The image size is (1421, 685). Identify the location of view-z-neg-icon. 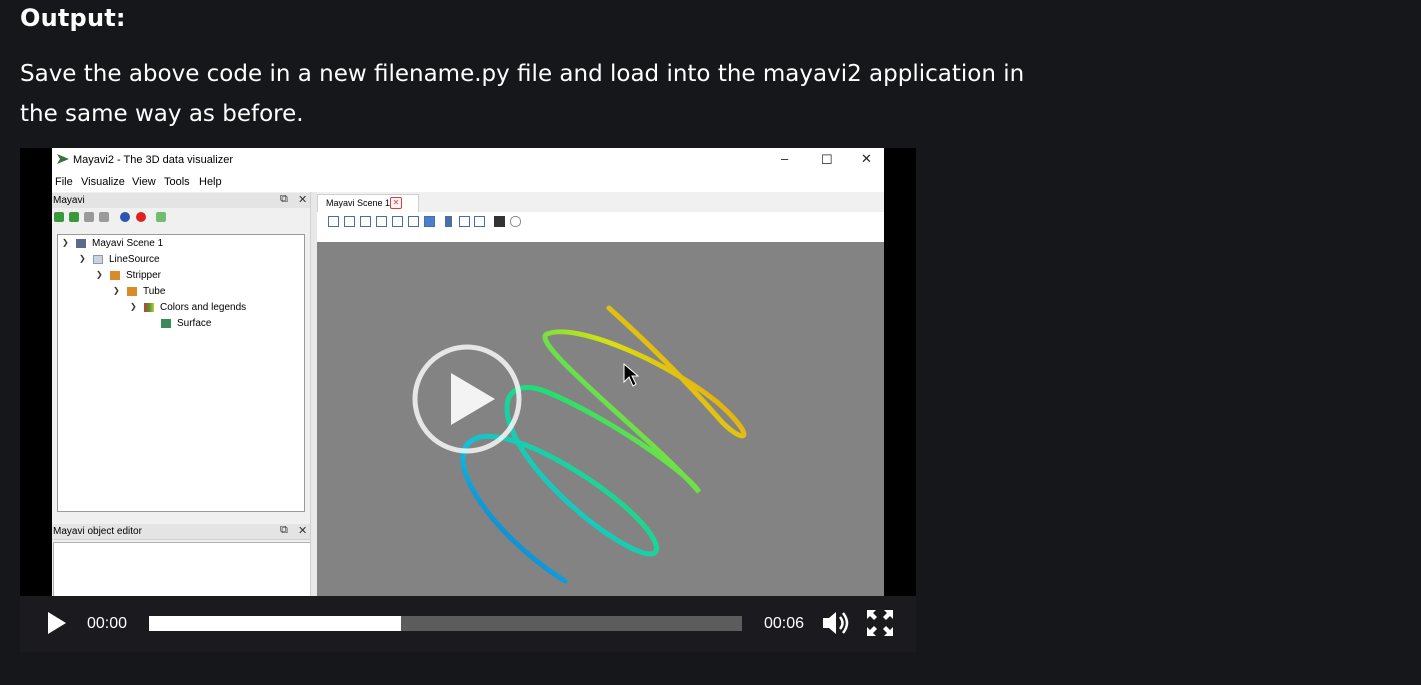
(413, 221).